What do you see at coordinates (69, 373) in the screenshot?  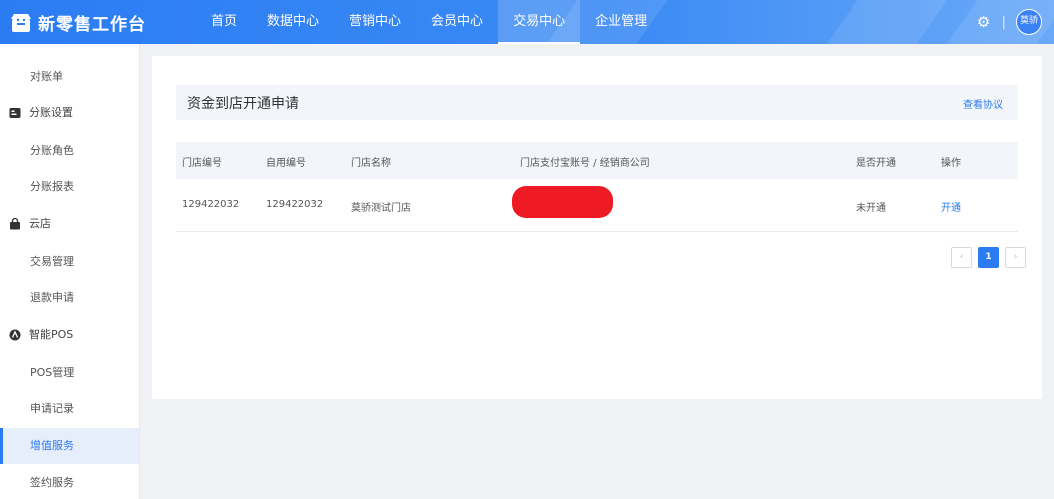 I see `sidebar-item-pos-management: POS管理` at bounding box center [69, 373].